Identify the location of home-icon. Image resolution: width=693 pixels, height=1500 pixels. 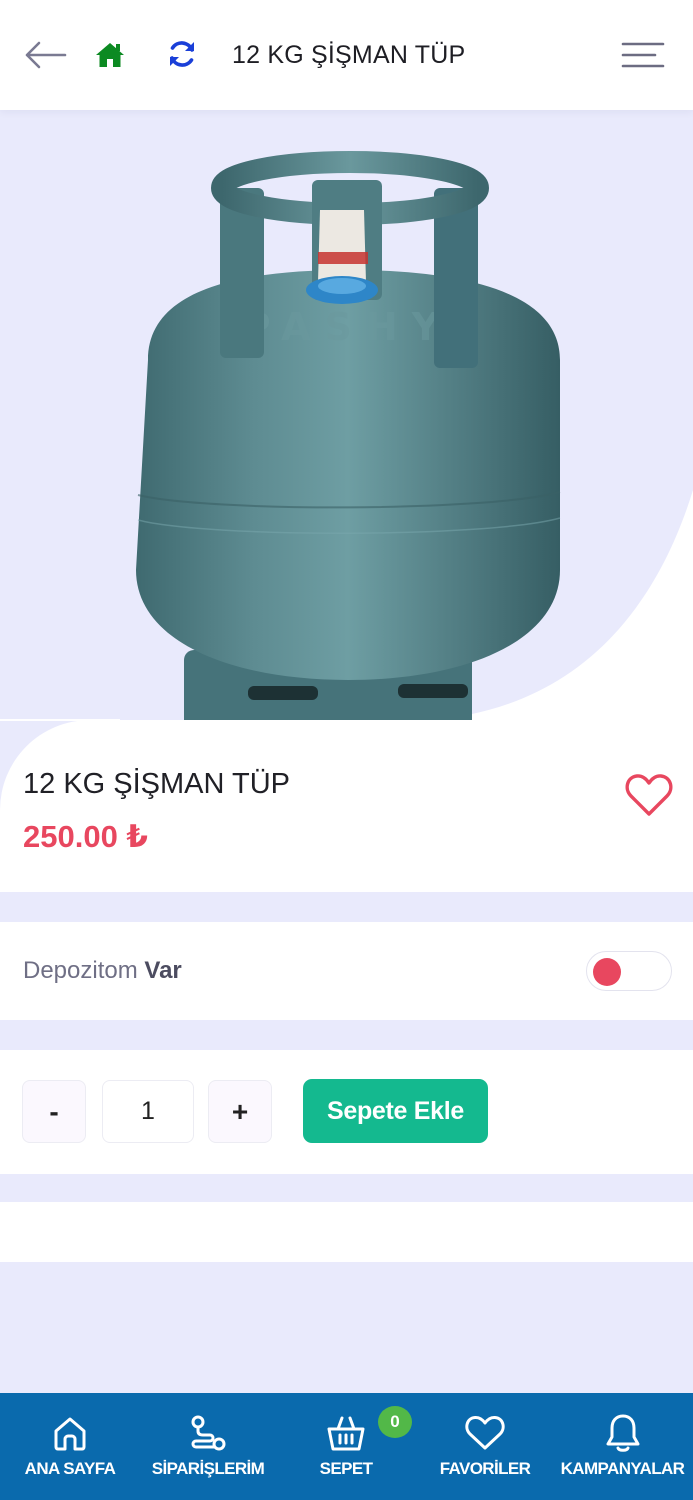
(110, 55).